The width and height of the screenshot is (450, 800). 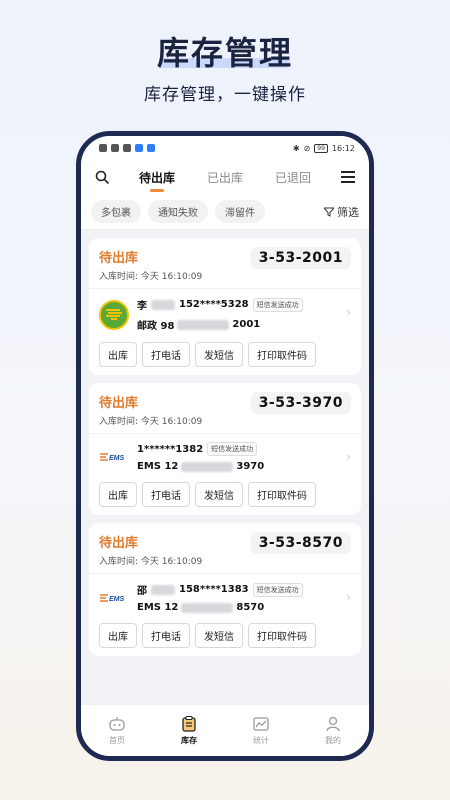 What do you see at coordinates (115, 148) in the screenshot?
I see `signal-icon` at bounding box center [115, 148].